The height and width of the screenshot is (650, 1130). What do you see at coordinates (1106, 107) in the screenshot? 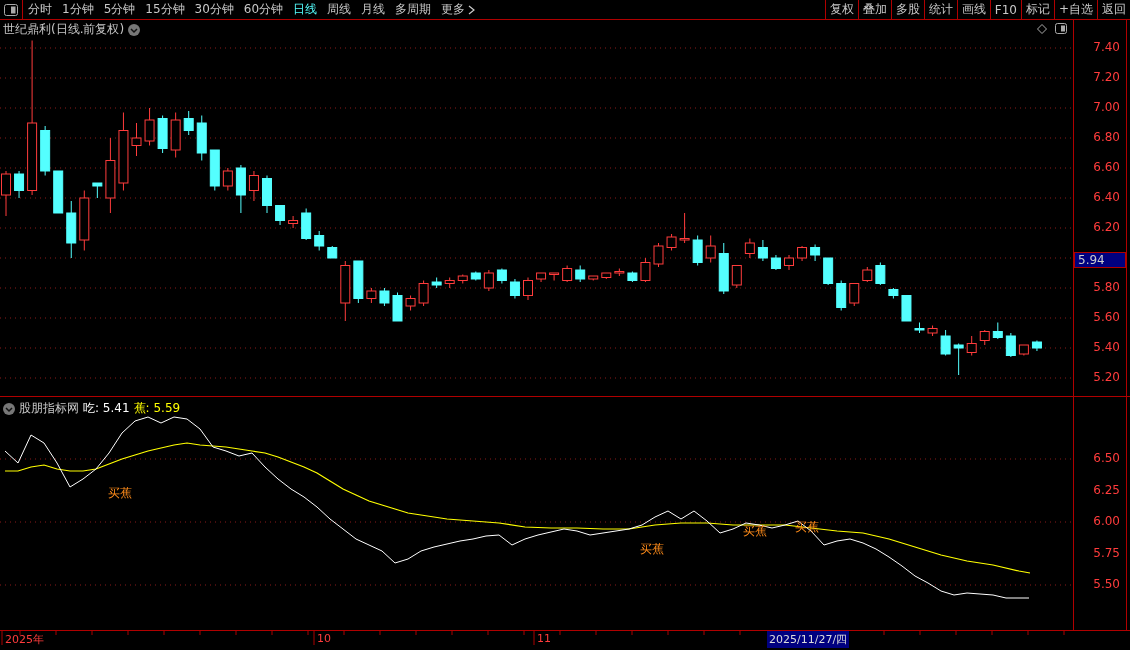
I see `price-label: 7.00` at bounding box center [1106, 107].